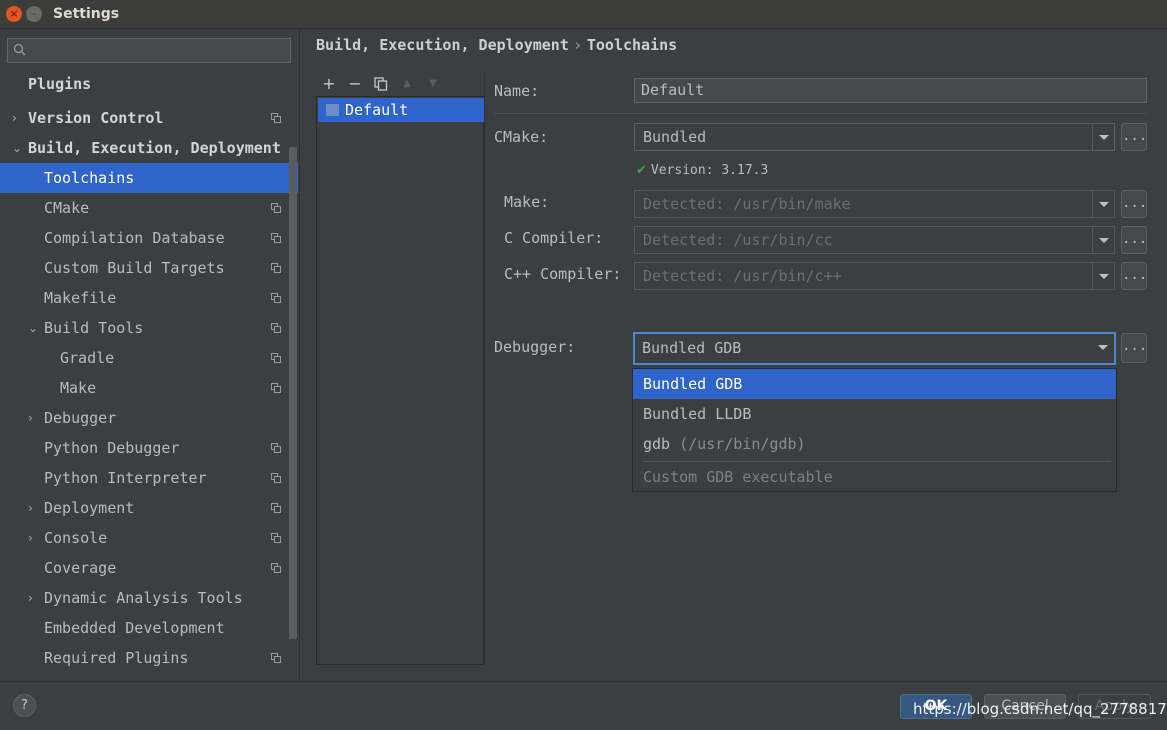 The height and width of the screenshot is (730, 1167). What do you see at coordinates (874, 384) in the screenshot?
I see `option-bundled-gdb: Bundled GDB` at bounding box center [874, 384].